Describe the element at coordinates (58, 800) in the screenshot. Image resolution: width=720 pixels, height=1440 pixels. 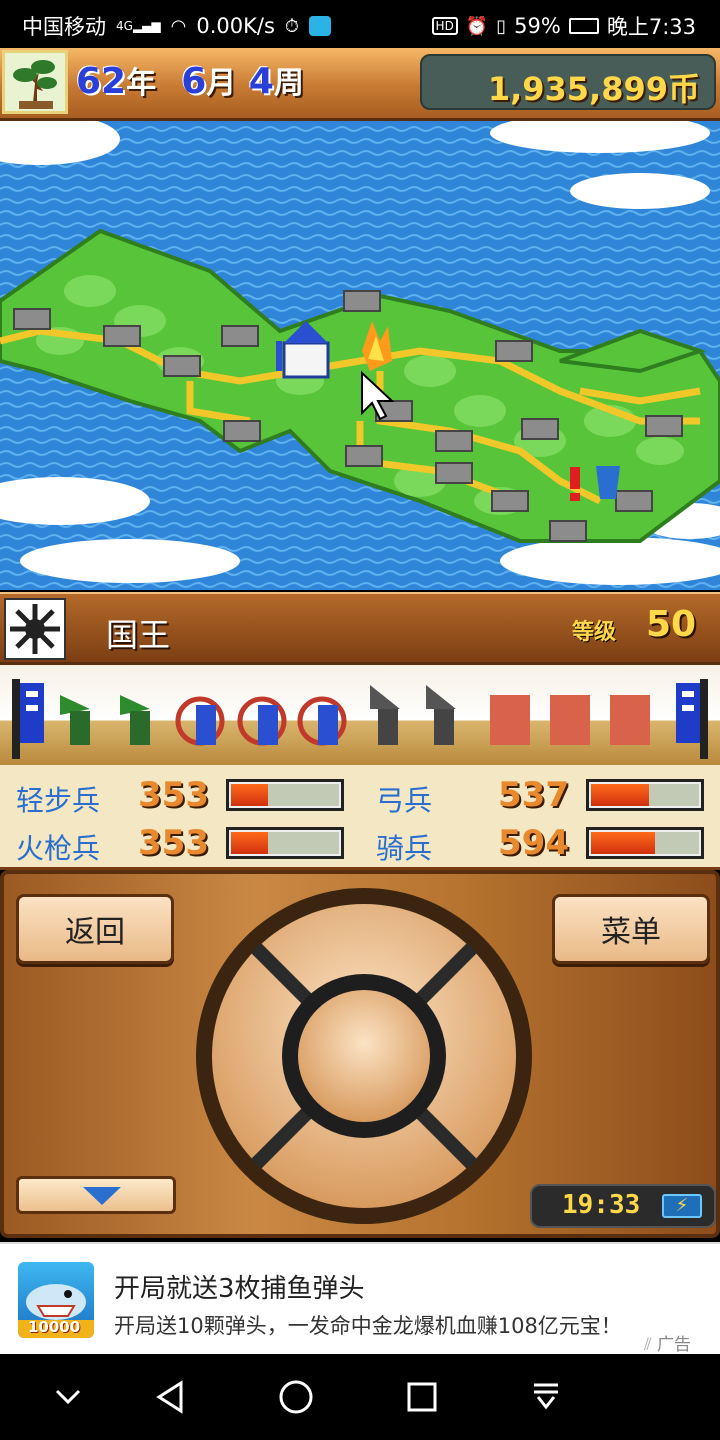
I see `light-infantry-label: 轻步兵` at that location.